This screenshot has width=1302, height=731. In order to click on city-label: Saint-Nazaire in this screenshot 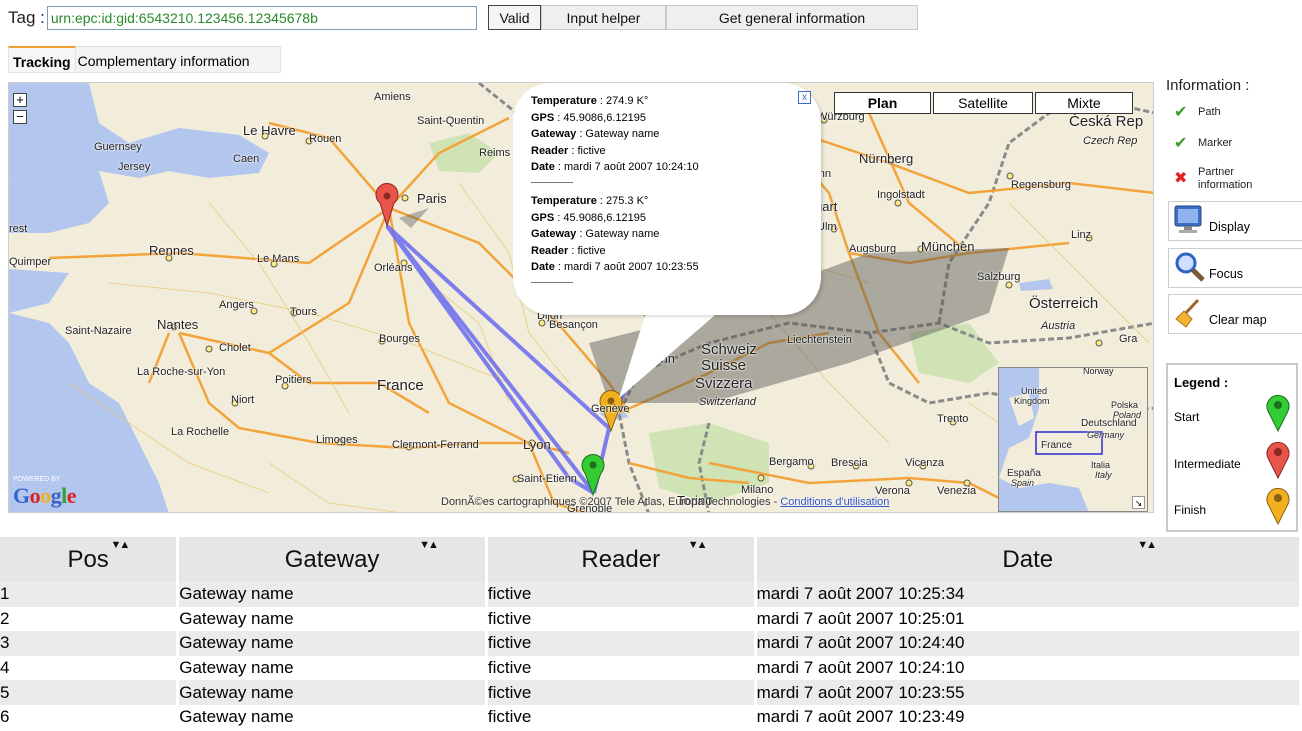, I will do `click(98, 331)`.